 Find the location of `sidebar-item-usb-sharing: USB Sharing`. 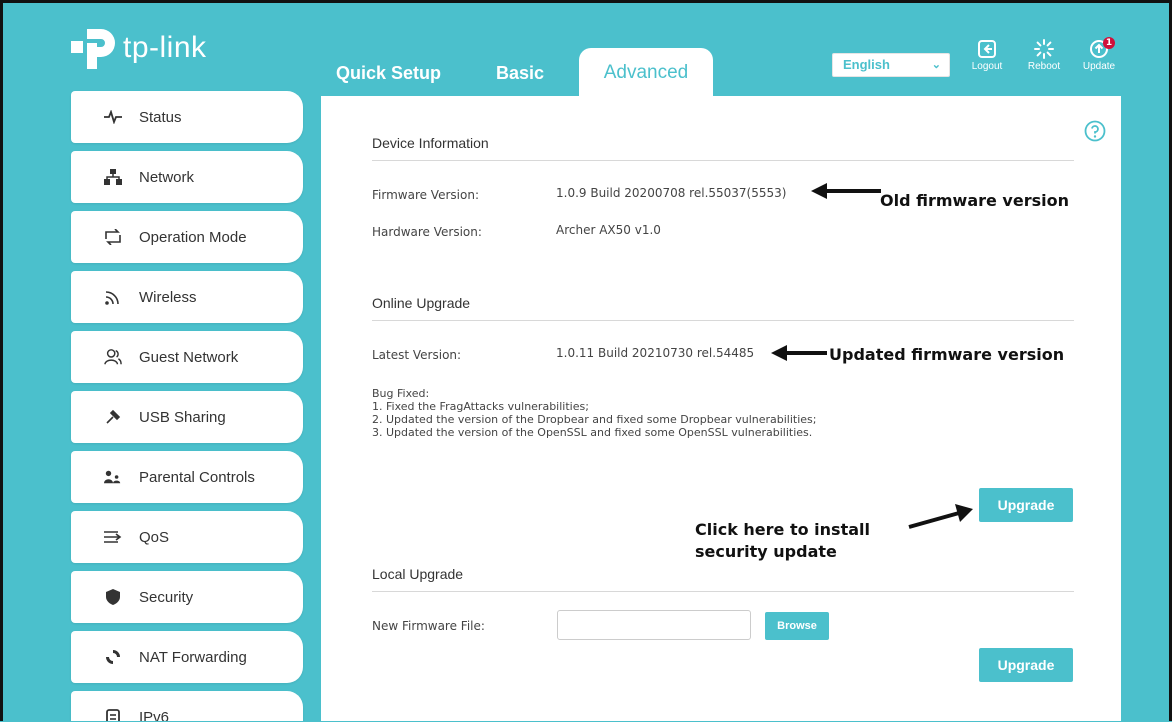

sidebar-item-usb-sharing: USB Sharing is located at coordinates (187, 417).